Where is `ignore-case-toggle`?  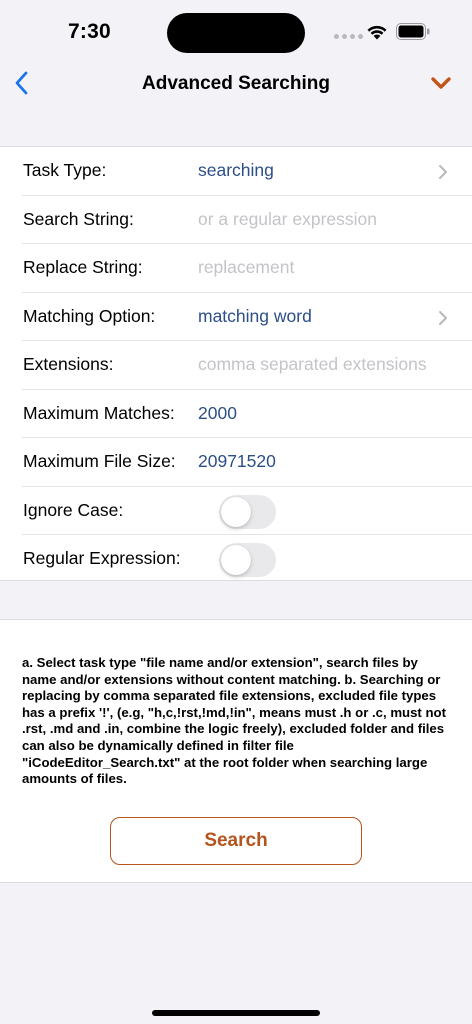 ignore-case-toggle is located at coordinates (247, 511).